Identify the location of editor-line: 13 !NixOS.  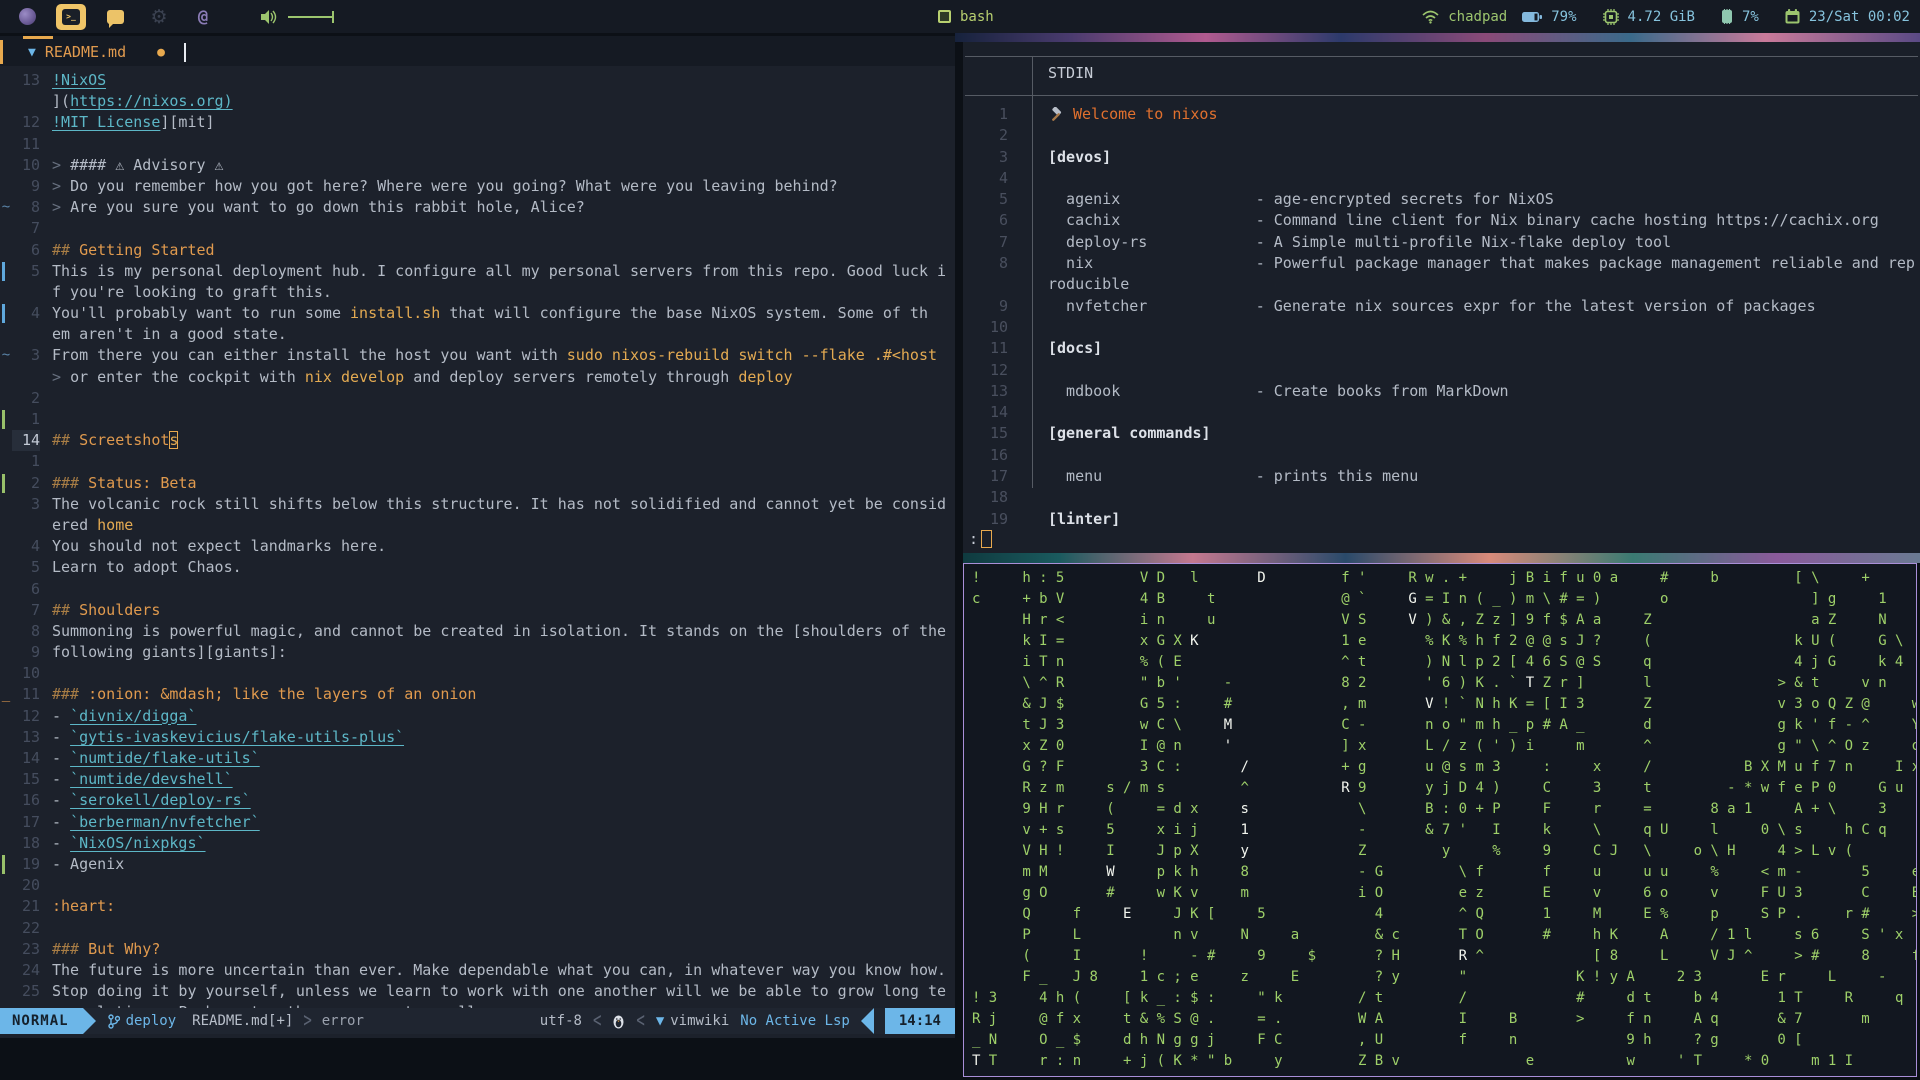
(477, 80).